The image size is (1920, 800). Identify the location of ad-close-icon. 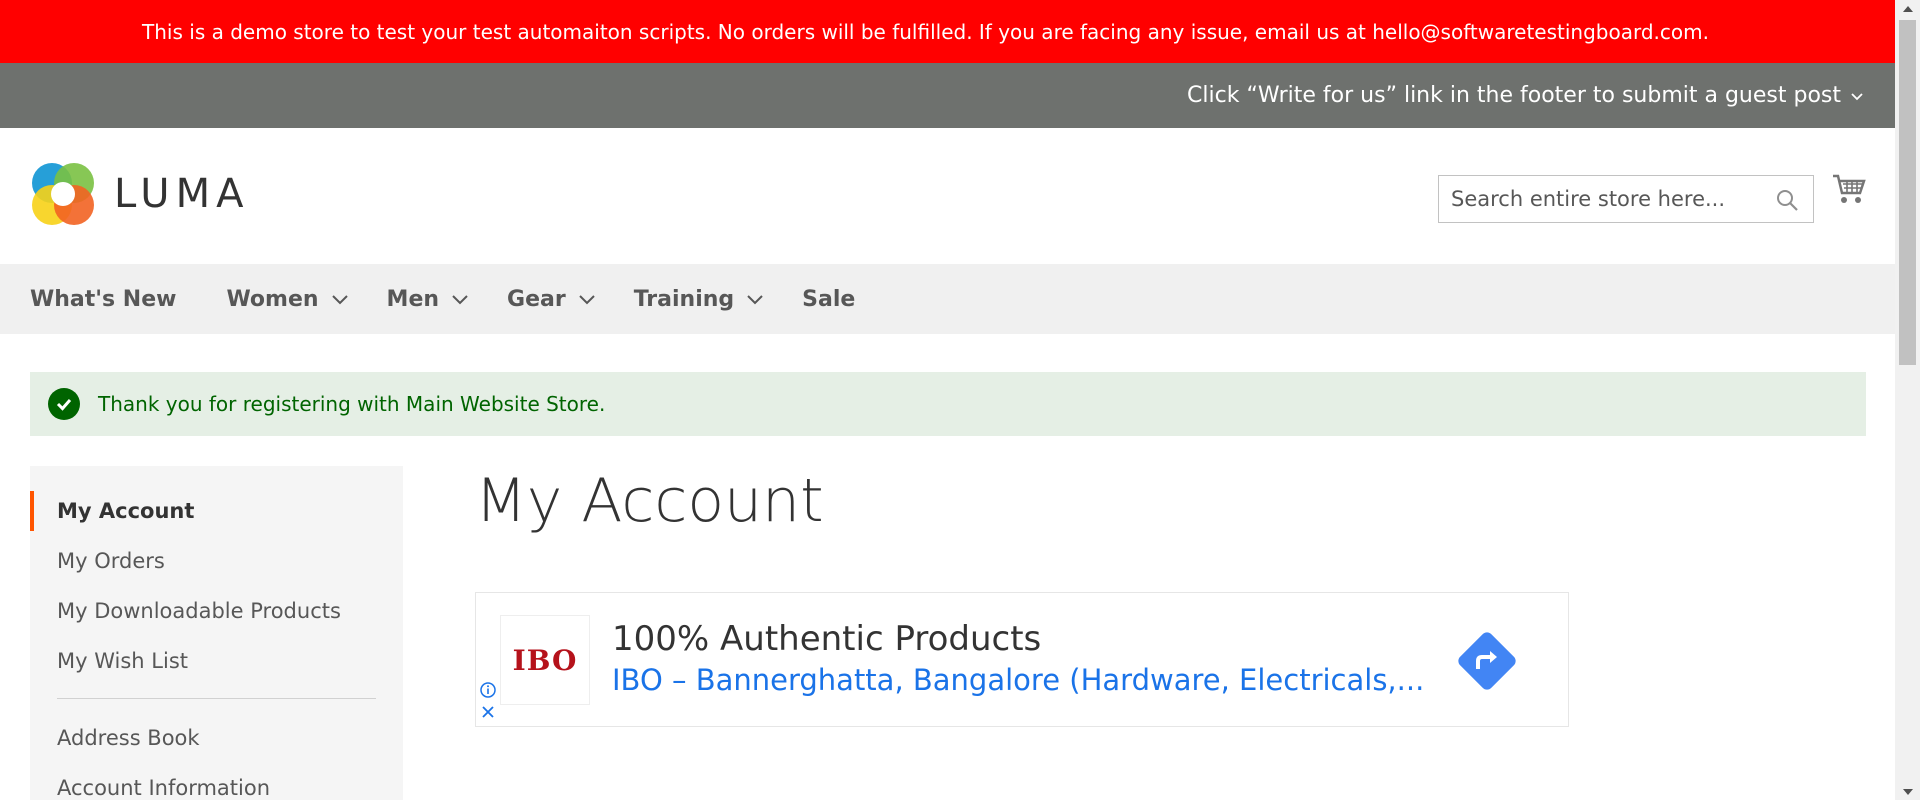
(488, 712).